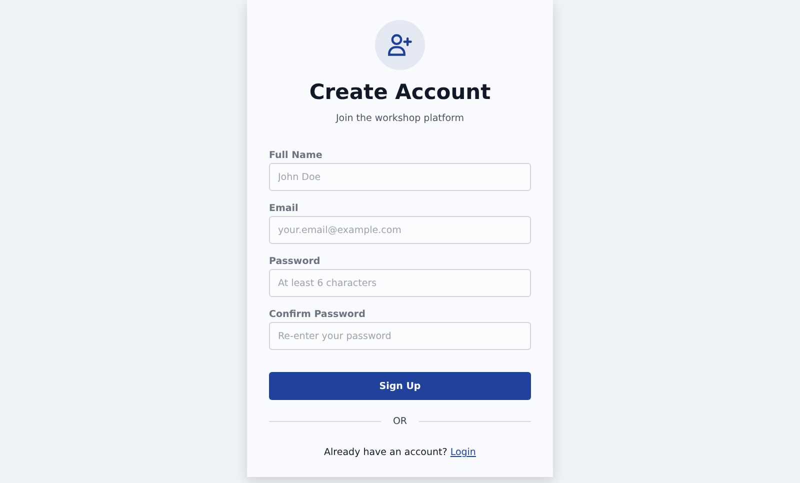  Describe the element at coordinates (400, 452) in the screenshot. I see `login-prompt: Already have an account? Login` at that location.